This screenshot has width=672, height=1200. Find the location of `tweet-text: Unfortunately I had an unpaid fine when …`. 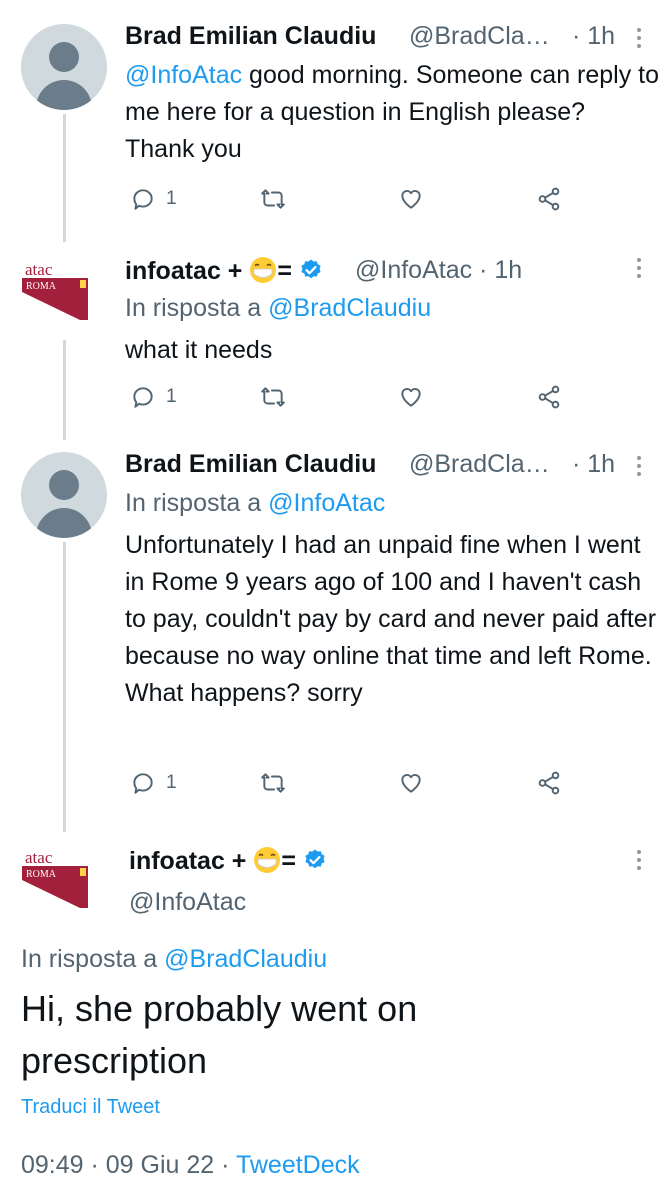

tweet-text: Unfortunately I had an unpaid fine when … is located at coordinates (391, 619).